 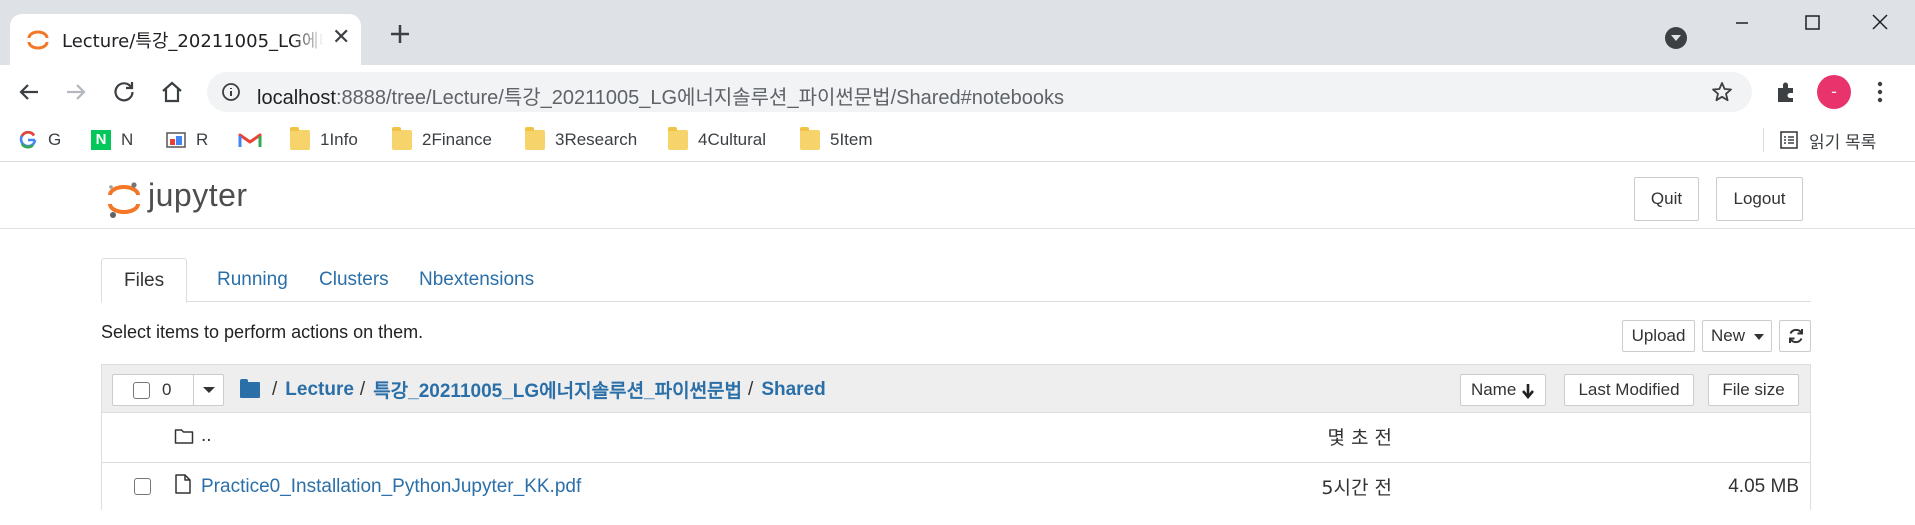 What do you see at coordinates (1666, 199) in the screenshot?
I see `quit-button: Quit` at bounding box center [1666, 199].